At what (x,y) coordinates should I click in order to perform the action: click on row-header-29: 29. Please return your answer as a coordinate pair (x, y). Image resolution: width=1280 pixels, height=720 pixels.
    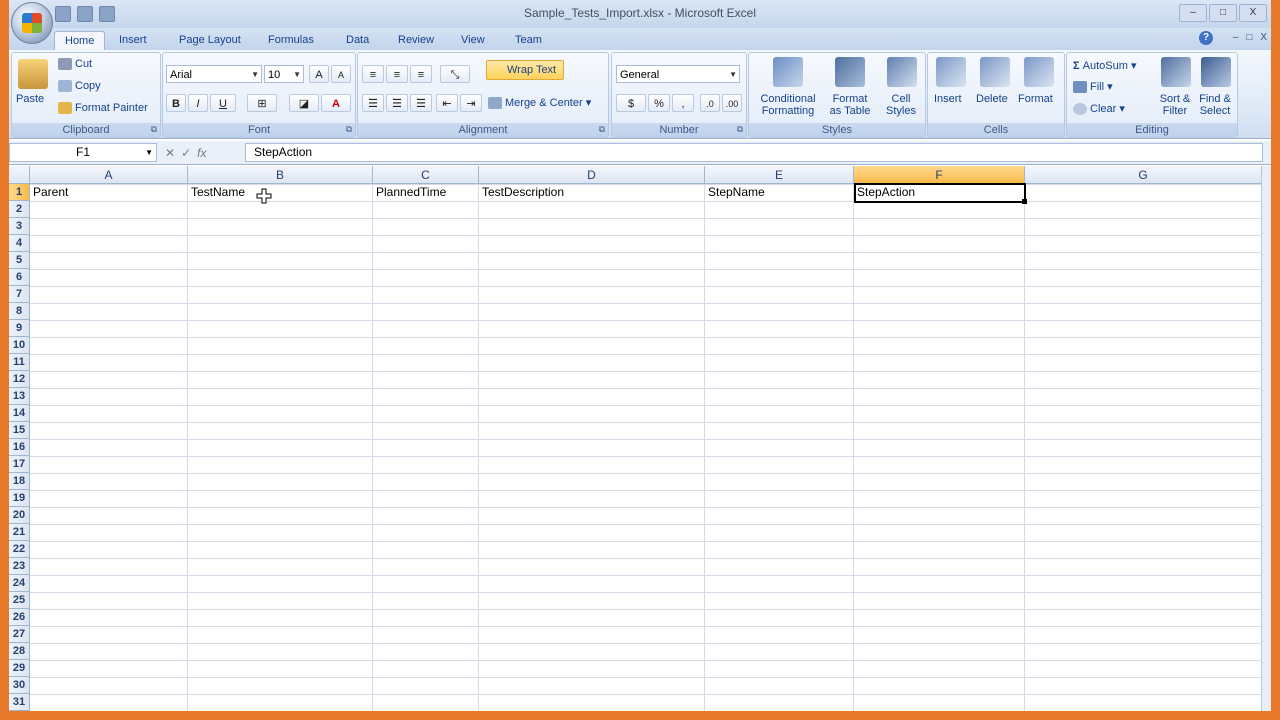
    Looking at the image, I should click on (19, 668).